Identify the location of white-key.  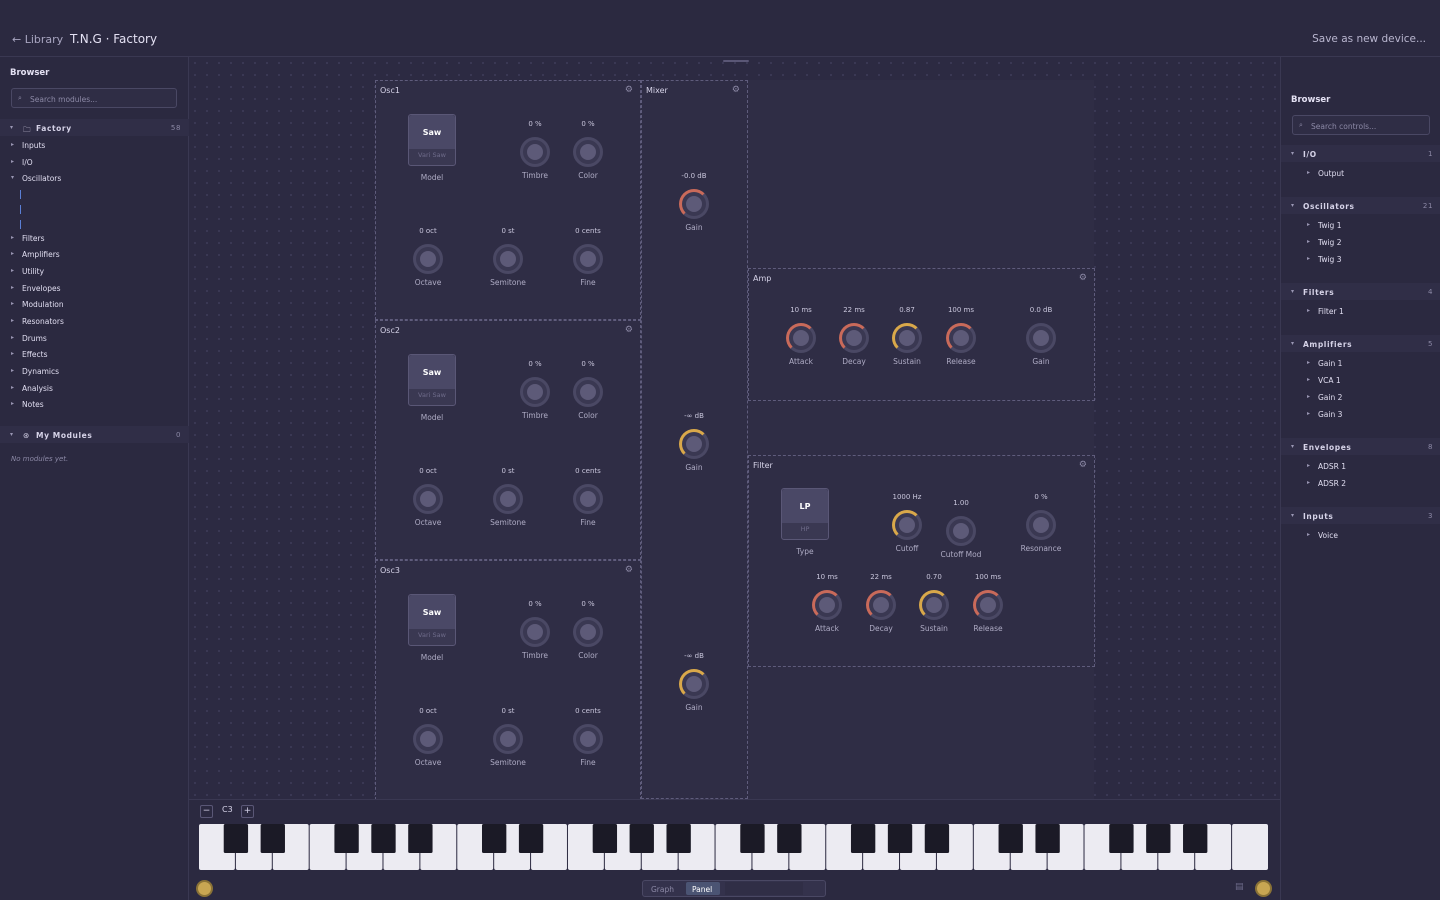
(1250, 847).